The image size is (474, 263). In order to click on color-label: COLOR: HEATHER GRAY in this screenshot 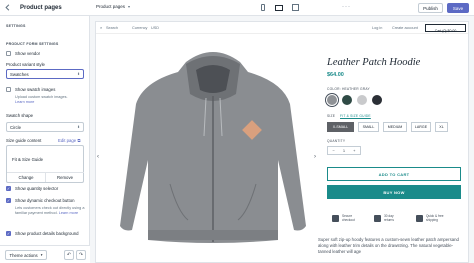, I will do `click(348, 89)`.